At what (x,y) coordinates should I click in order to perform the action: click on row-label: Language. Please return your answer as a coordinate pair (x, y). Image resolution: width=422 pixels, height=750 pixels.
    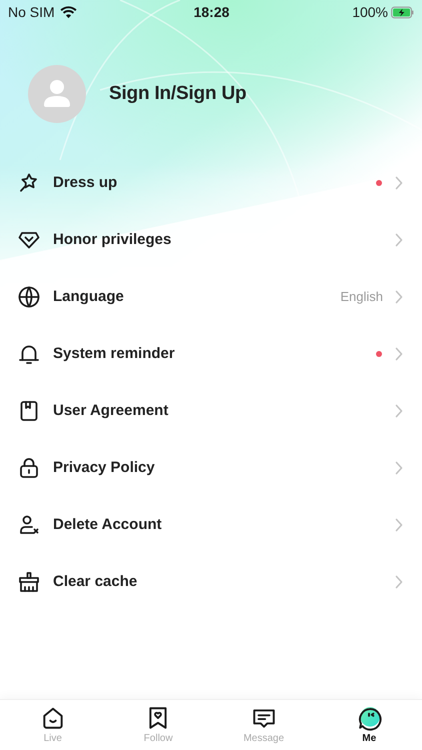
    Looking at the image, I should click on (88, 296).